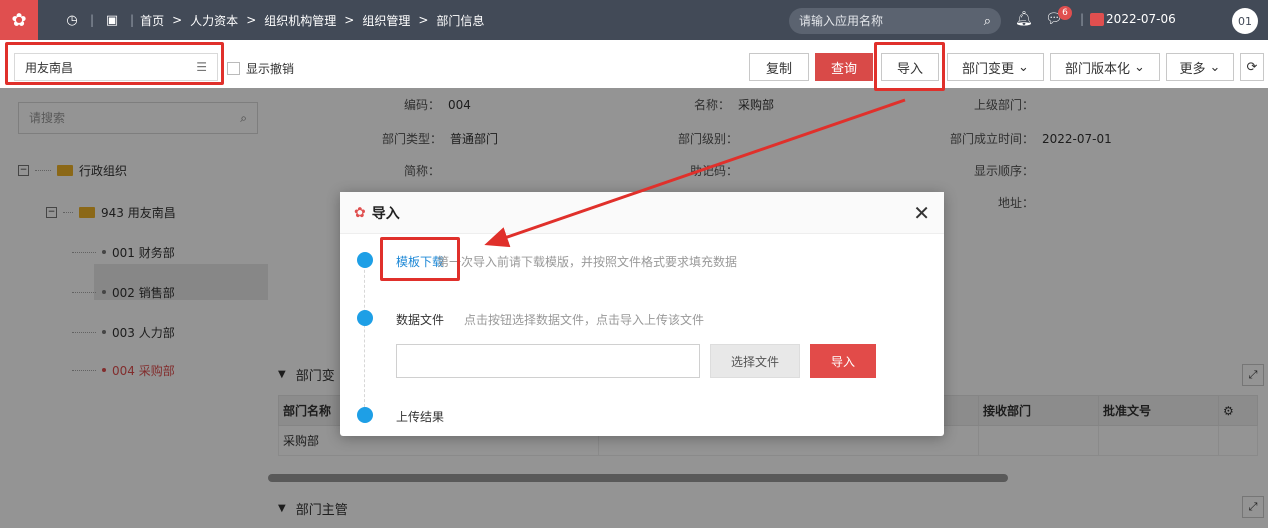 Image resolution: width=1268 pixels, height=528 pixels. I want to click on current-date: 2022-07-06, so click(1141, 19).